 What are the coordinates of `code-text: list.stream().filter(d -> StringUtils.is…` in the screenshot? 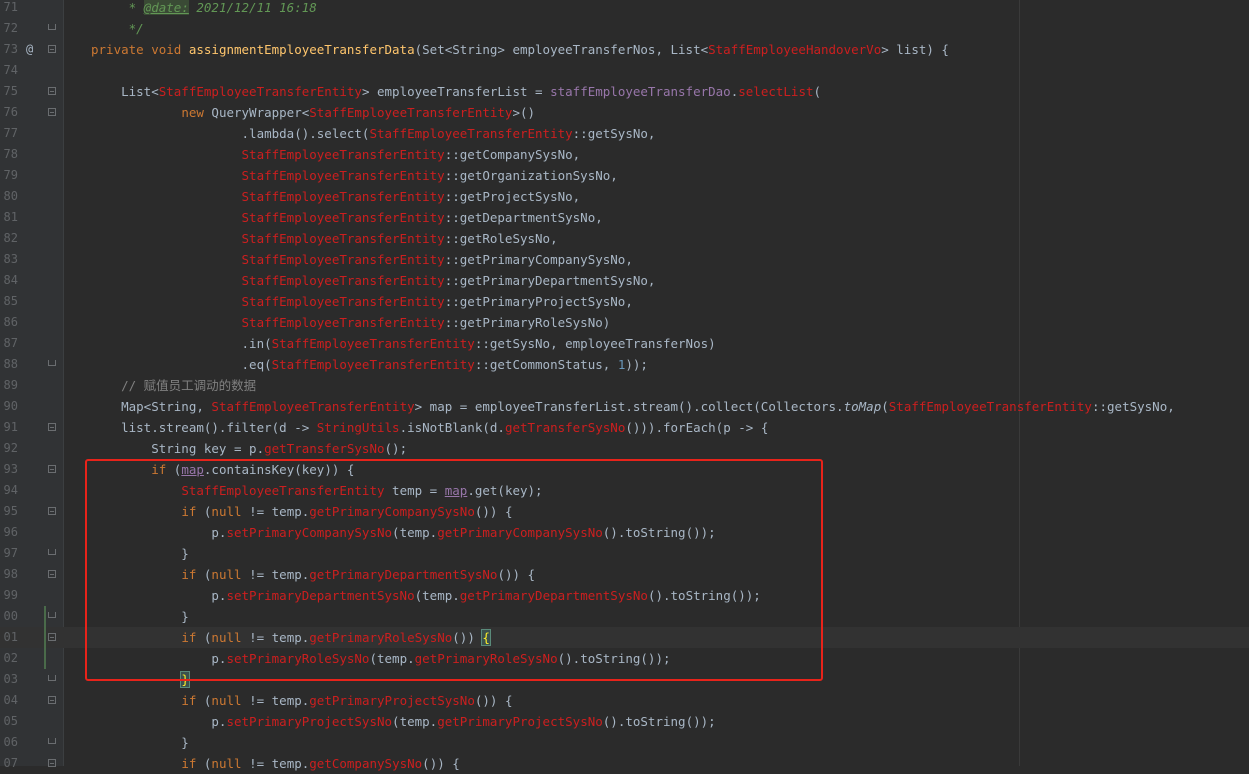 It's located at (429, 427).